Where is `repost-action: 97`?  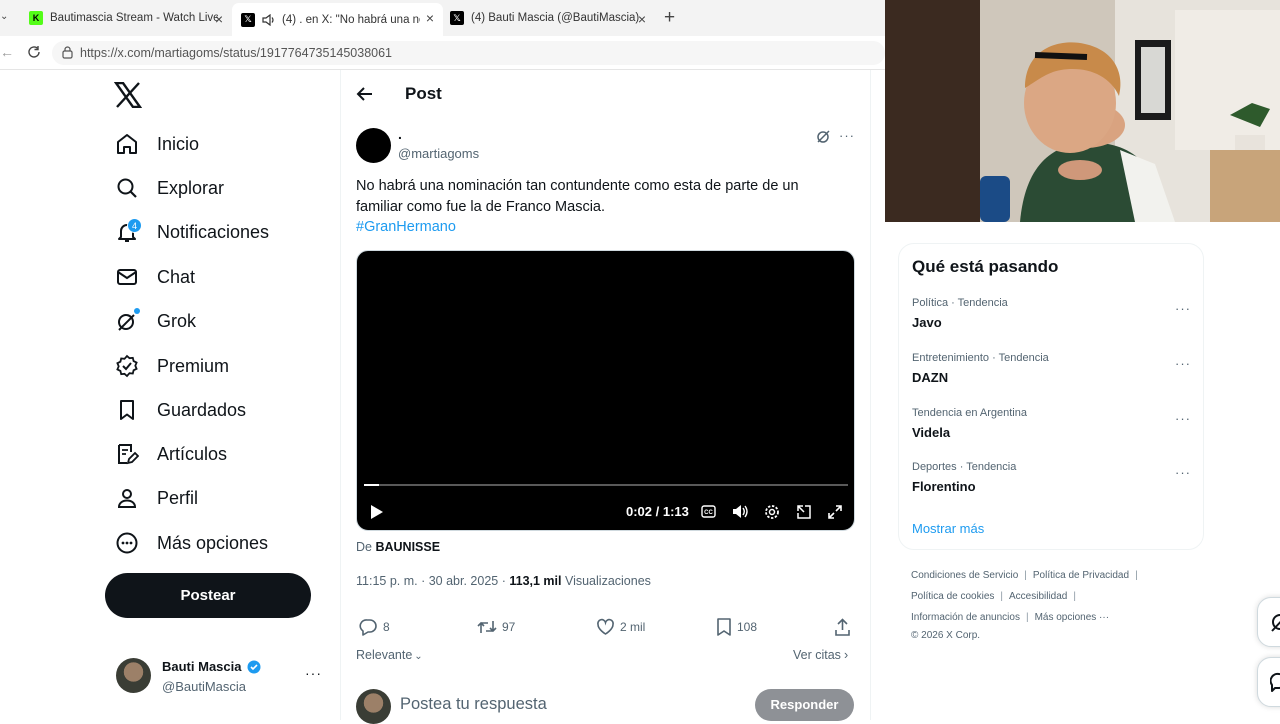
repost-action: 97 is located at coordinates (496, 627).